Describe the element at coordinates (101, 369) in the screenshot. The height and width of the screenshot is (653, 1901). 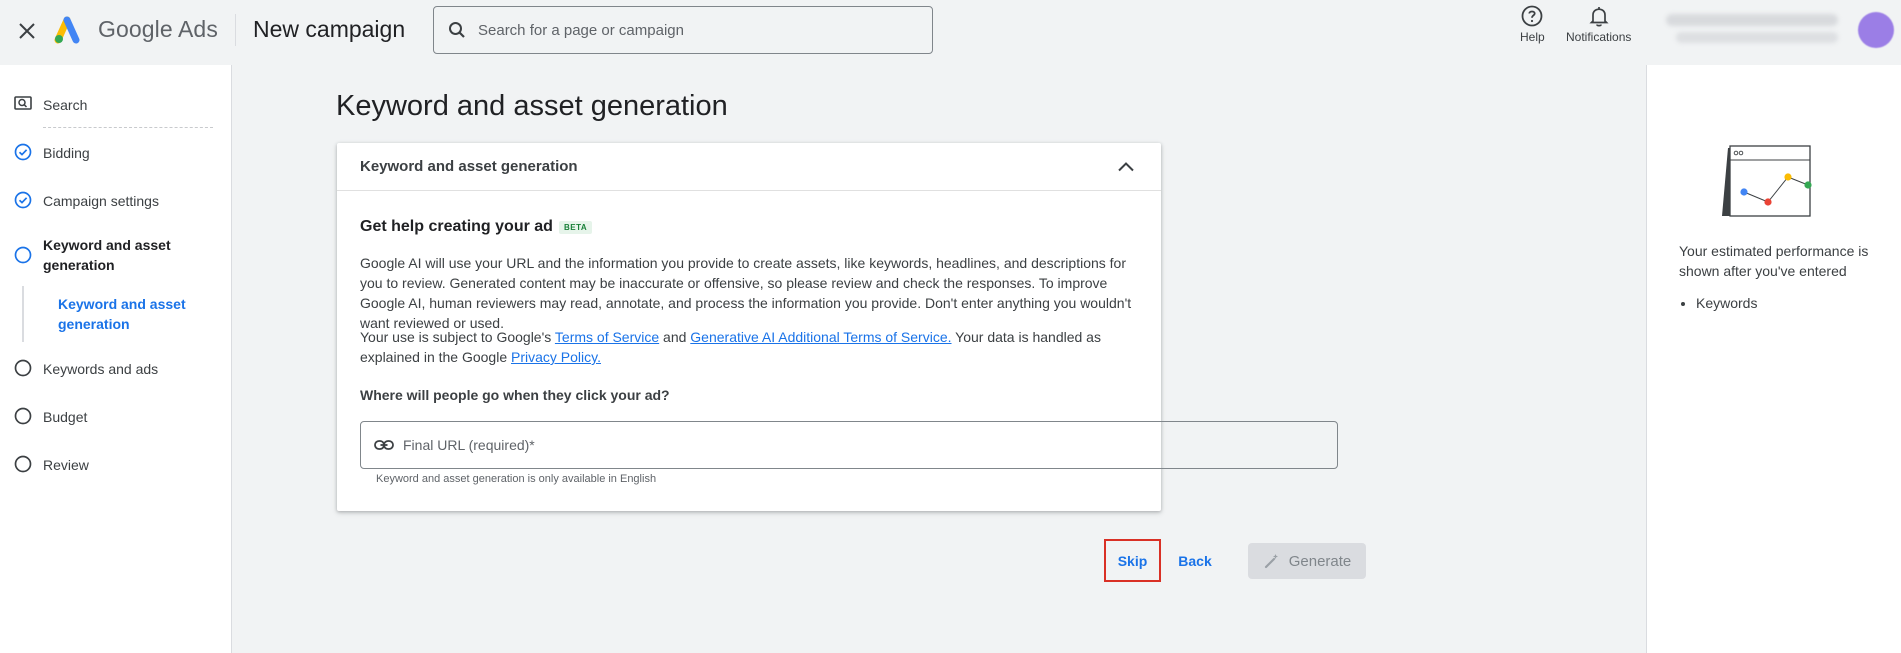
I see `sidebar-item-label: Keywords and ads` at that location.